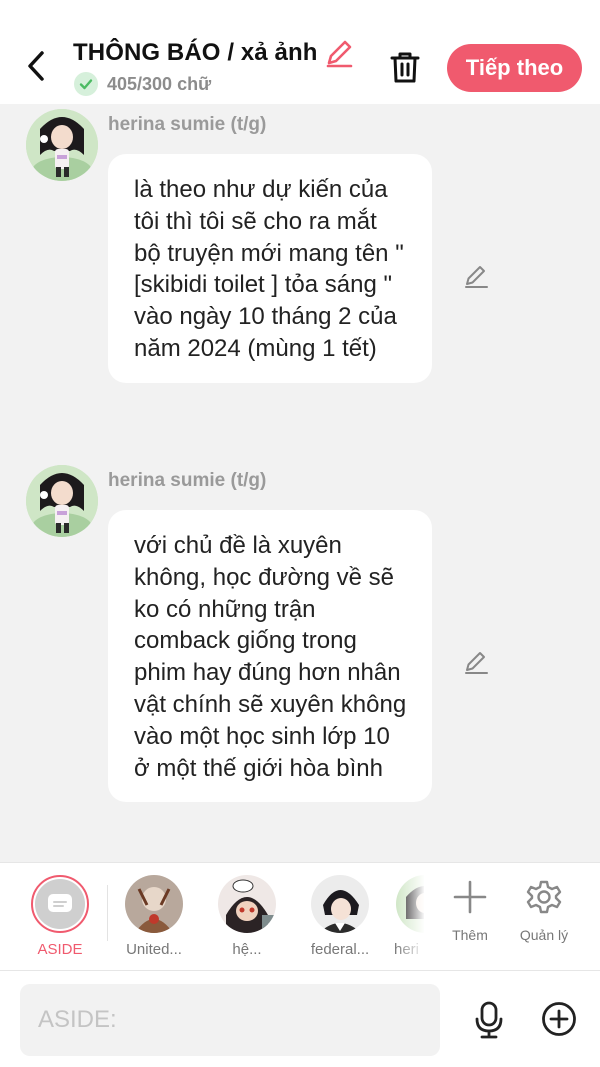  Describe the element at coordinates (544, 897) in the screenshot. I see `gear-icon` at that location.